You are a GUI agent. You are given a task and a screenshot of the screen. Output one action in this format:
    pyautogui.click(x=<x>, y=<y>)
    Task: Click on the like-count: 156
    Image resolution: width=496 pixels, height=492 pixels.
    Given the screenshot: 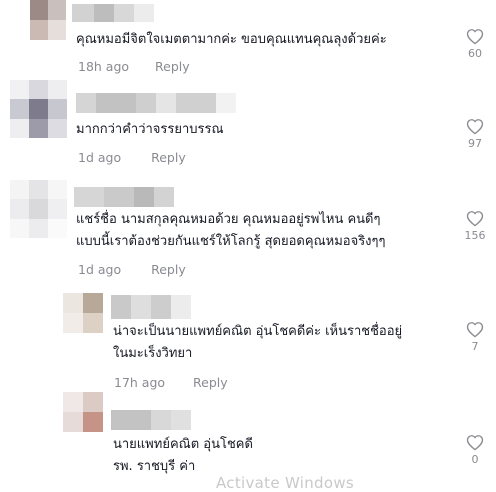 What is the action you would take?
    pyautogui.click(x=475, y=235)
    